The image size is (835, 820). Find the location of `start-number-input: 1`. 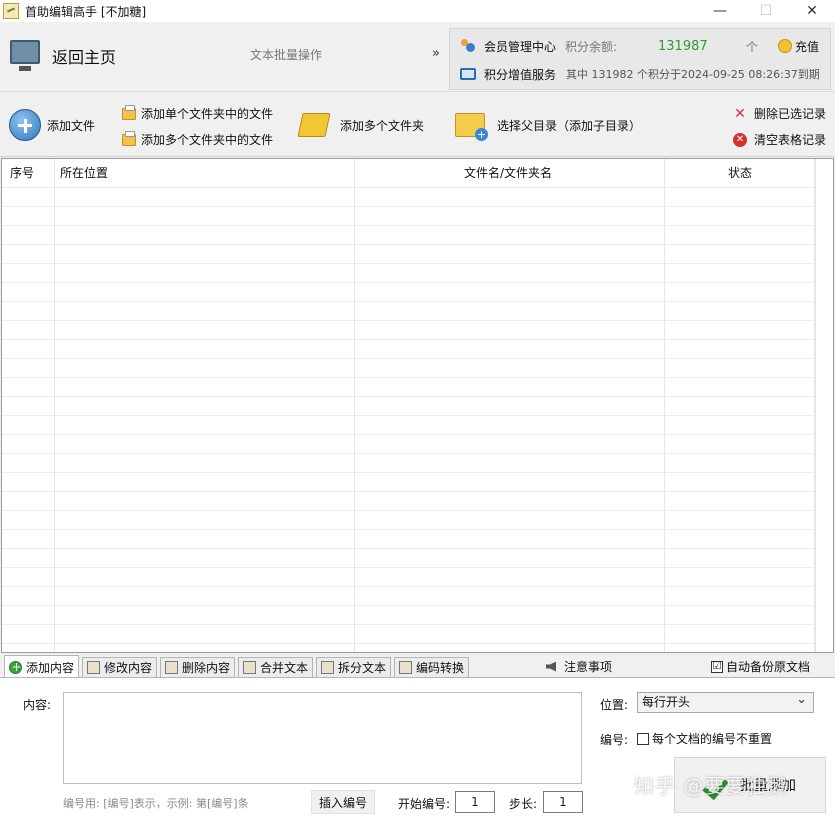

start-number-input: 1 is located at coordinates (475, 802).